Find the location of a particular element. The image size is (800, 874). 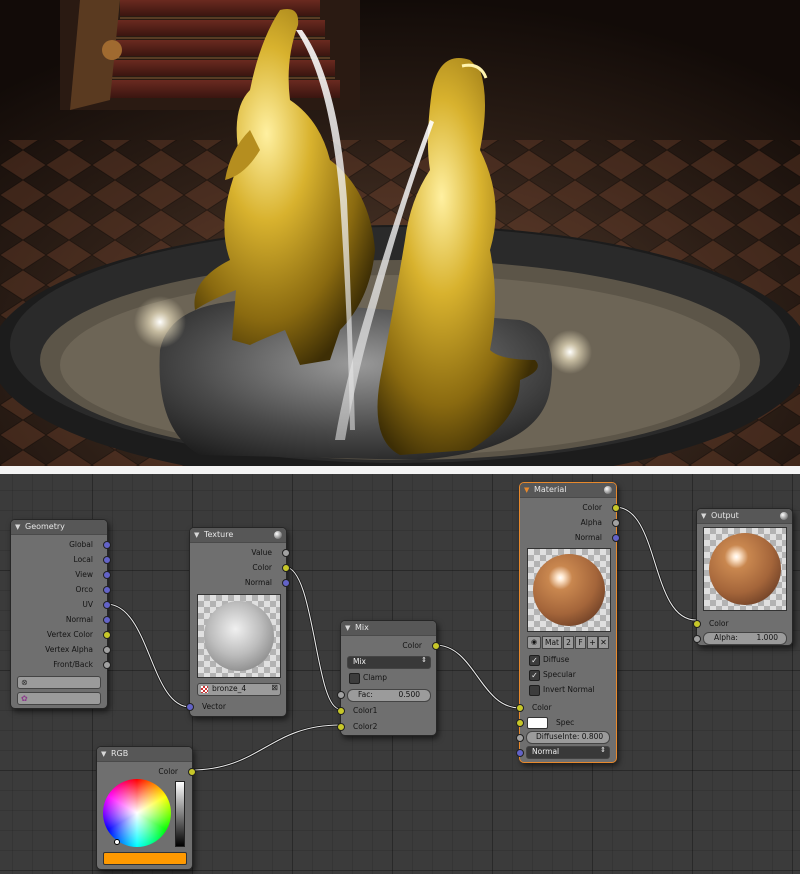

output-node-title: Output is located at coordinates (725, 515).